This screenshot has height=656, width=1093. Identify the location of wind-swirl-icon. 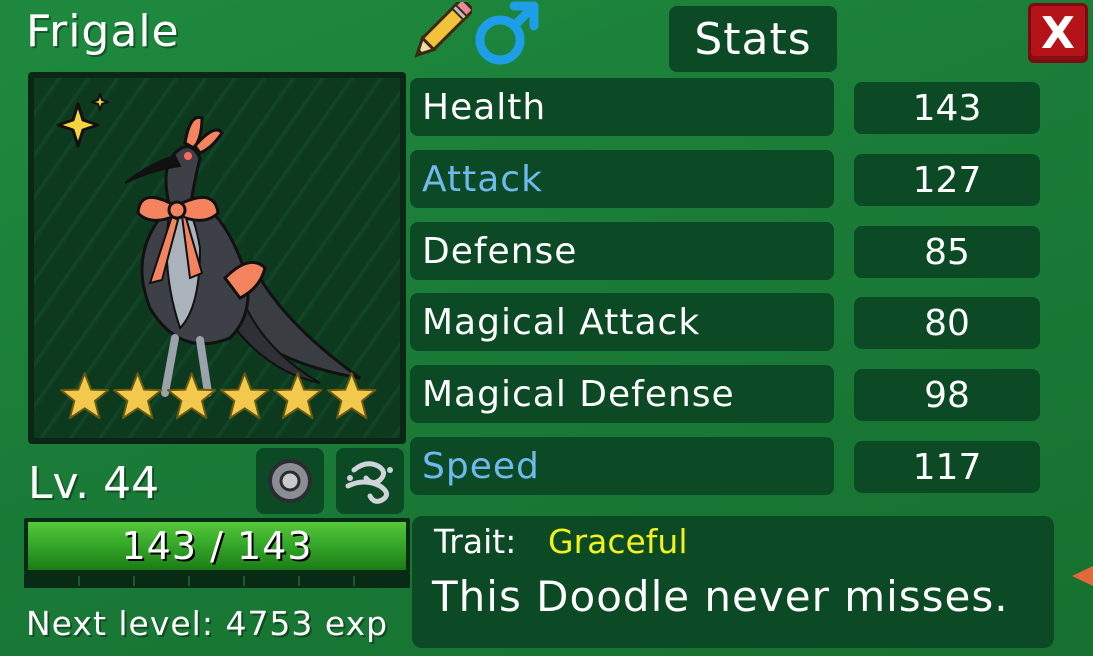
(369, 482).